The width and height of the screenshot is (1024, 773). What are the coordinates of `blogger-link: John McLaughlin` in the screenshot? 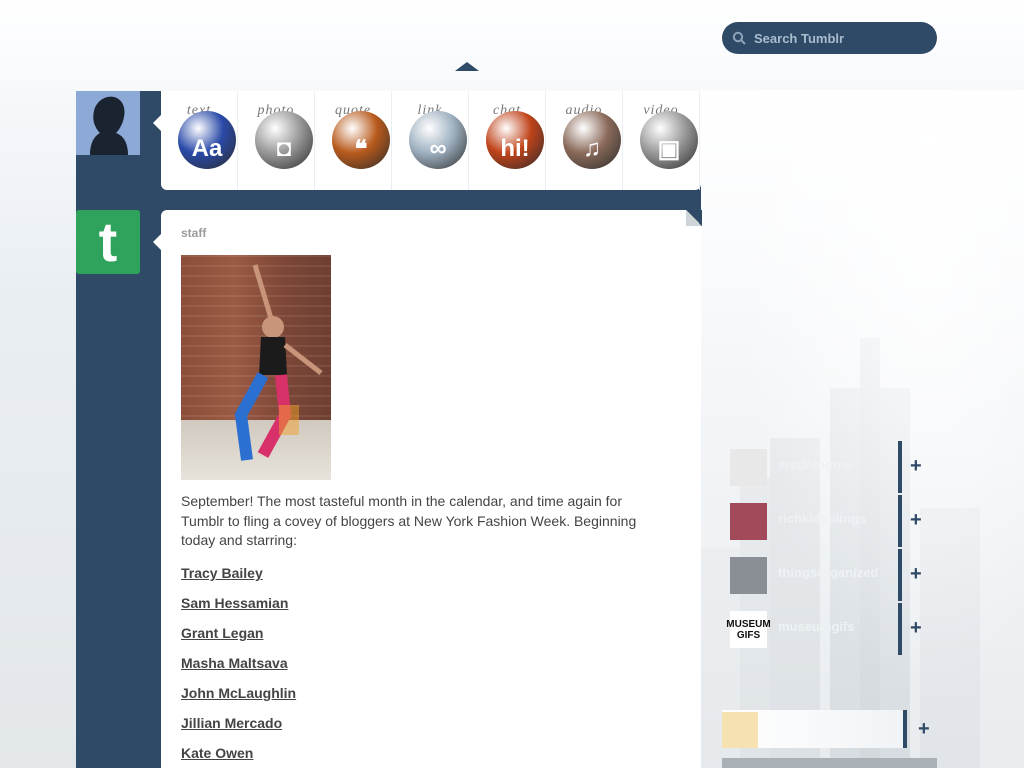 It's located at (238, 698).